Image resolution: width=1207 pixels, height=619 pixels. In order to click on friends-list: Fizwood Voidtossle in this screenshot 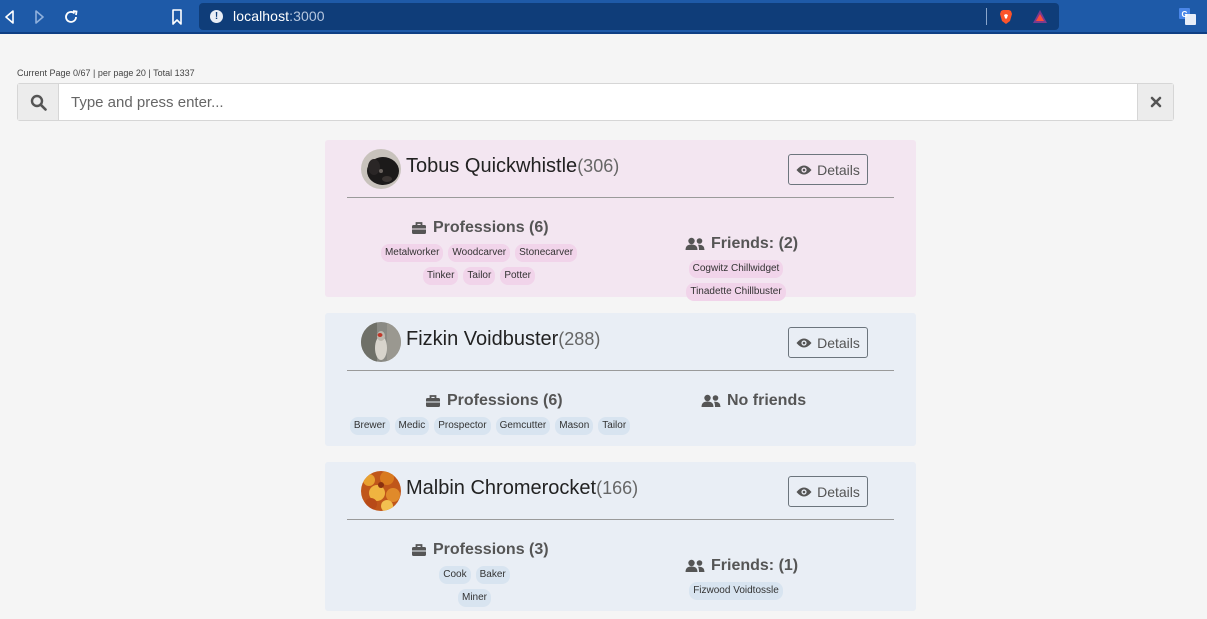, I will do `click(736, 591)`.